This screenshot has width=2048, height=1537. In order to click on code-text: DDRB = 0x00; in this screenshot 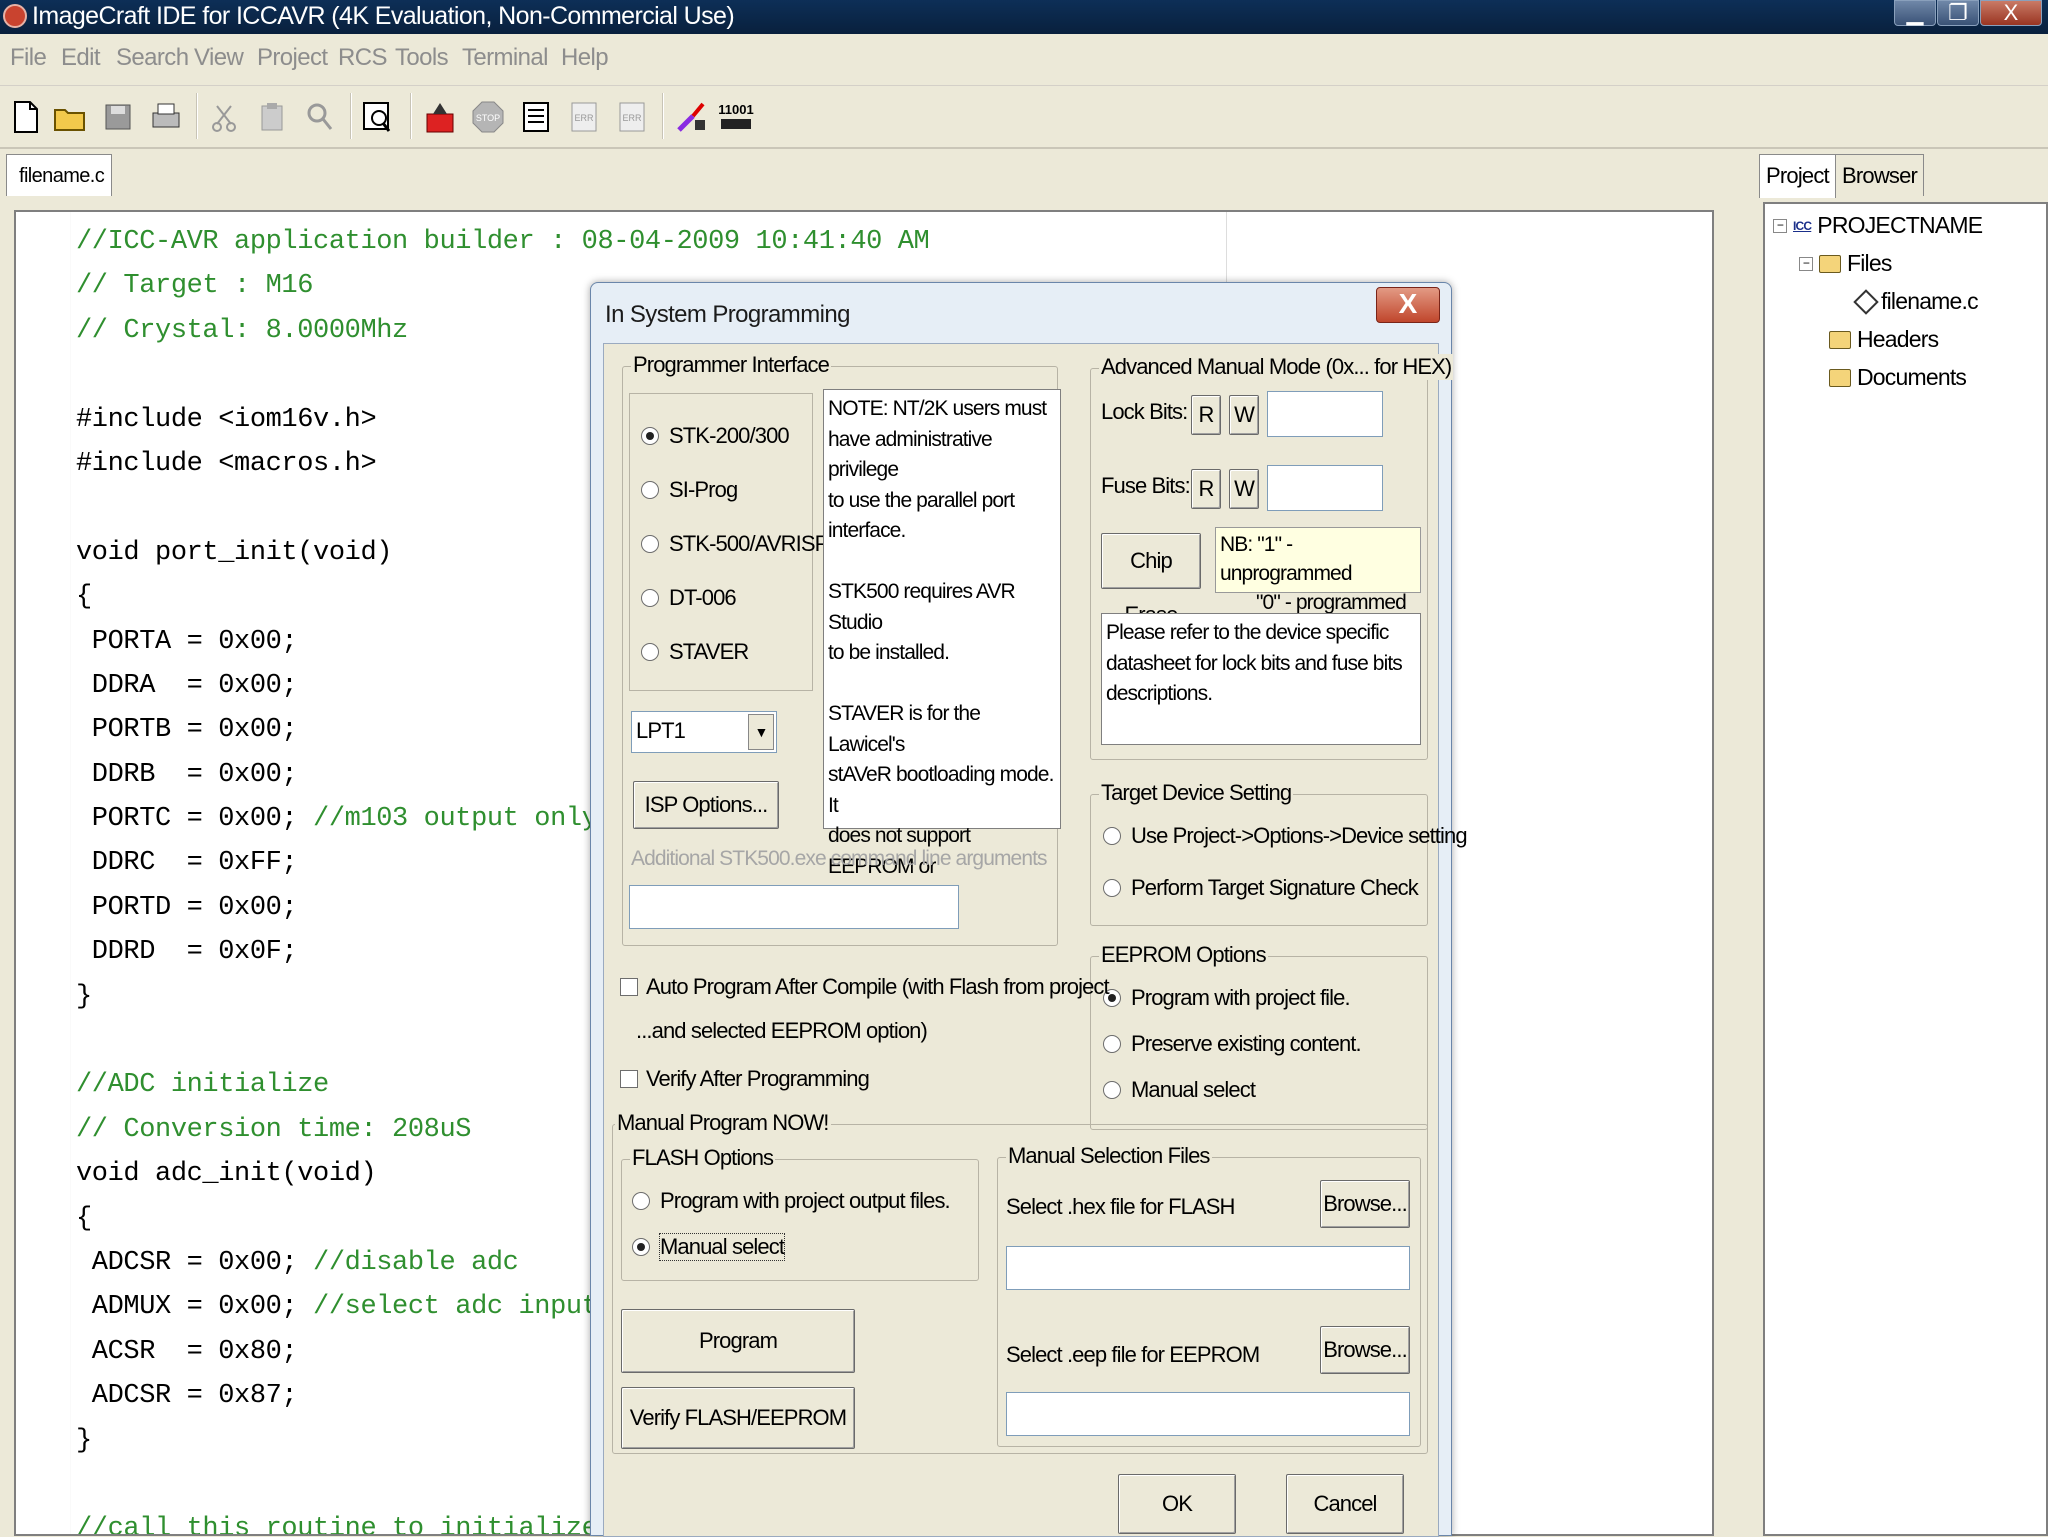, I will do `click(187, 774)`.